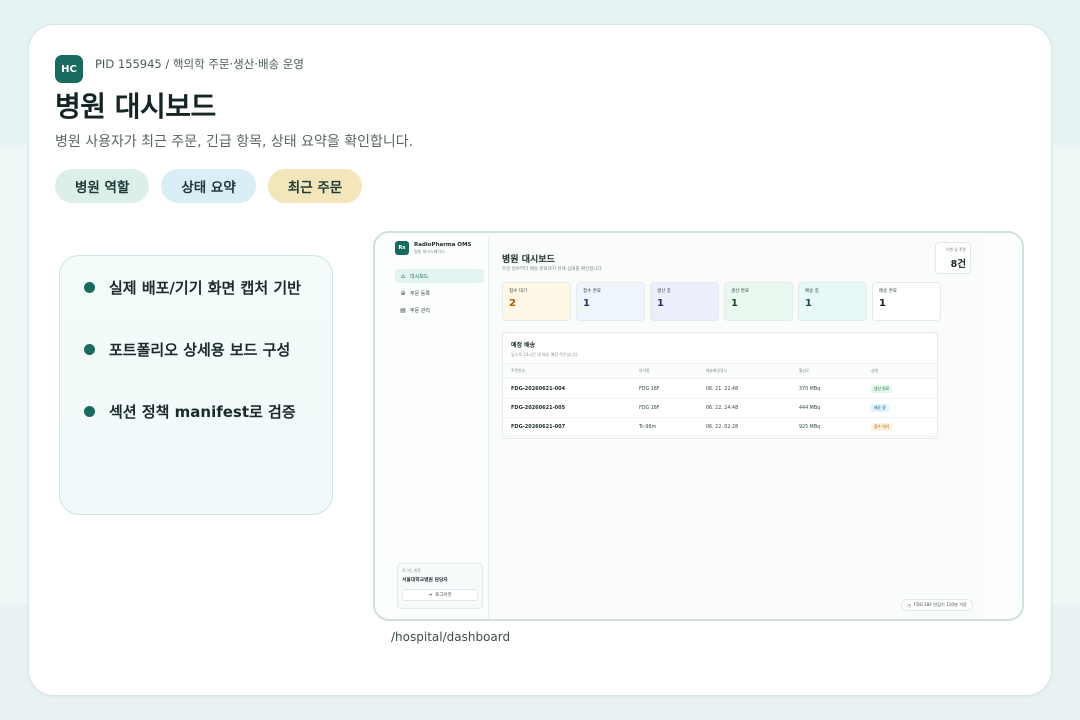 This screenshot has height=720, width=1080. What do you see at coordinates (721, 301) in the screenshot?
I see `status-summary: 접수 대기 2 접수 완료 1 생산 중 1 생산 완료 1 배송 중 1 배송 완료 1` at bounding box center [721, 301].